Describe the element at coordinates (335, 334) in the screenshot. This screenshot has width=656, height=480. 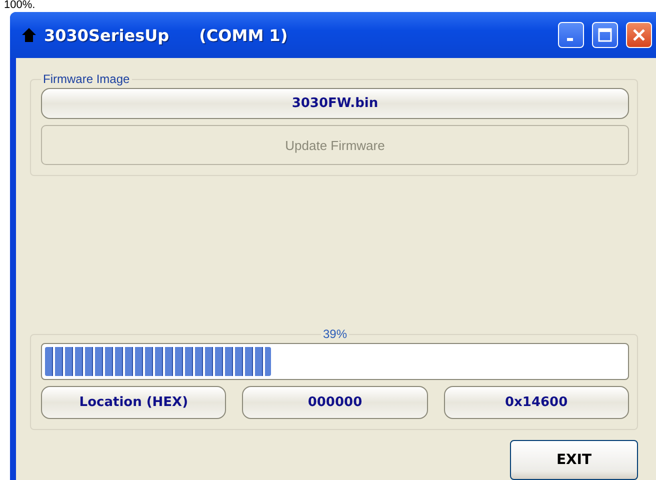
I see `progress-percent: 39%` at that location.